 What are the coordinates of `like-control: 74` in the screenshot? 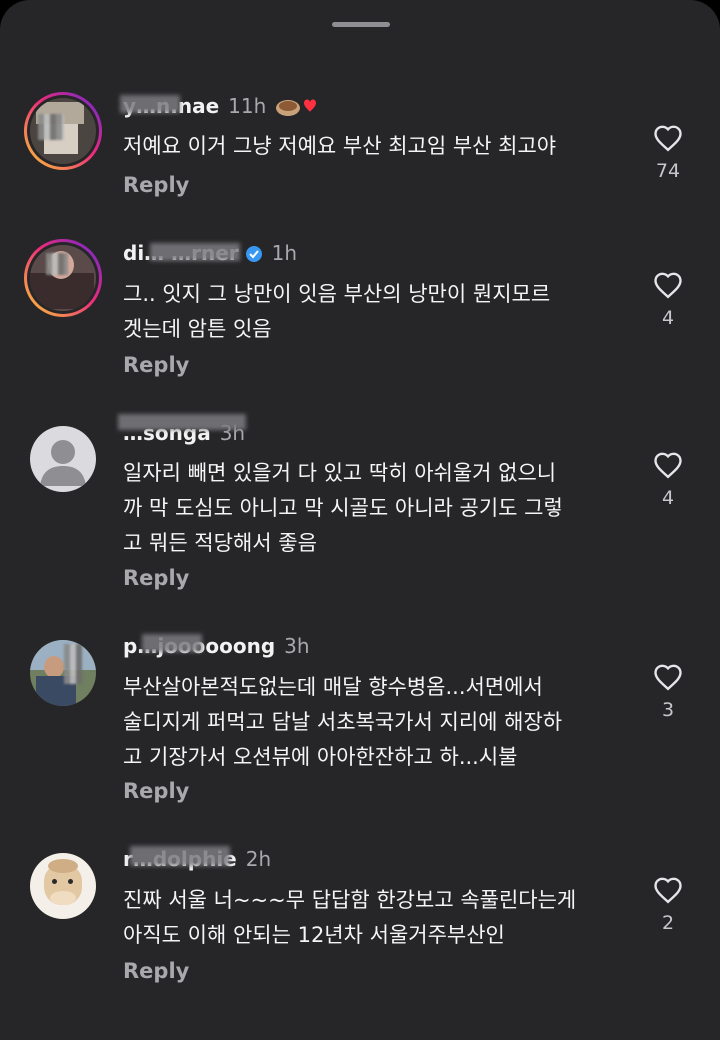 It's located at (668, 153).